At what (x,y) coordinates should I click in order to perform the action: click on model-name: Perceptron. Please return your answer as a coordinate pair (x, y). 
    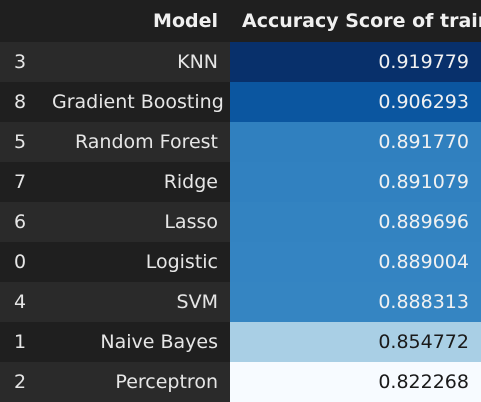
    Looking at the image, I should click on (135, 382).